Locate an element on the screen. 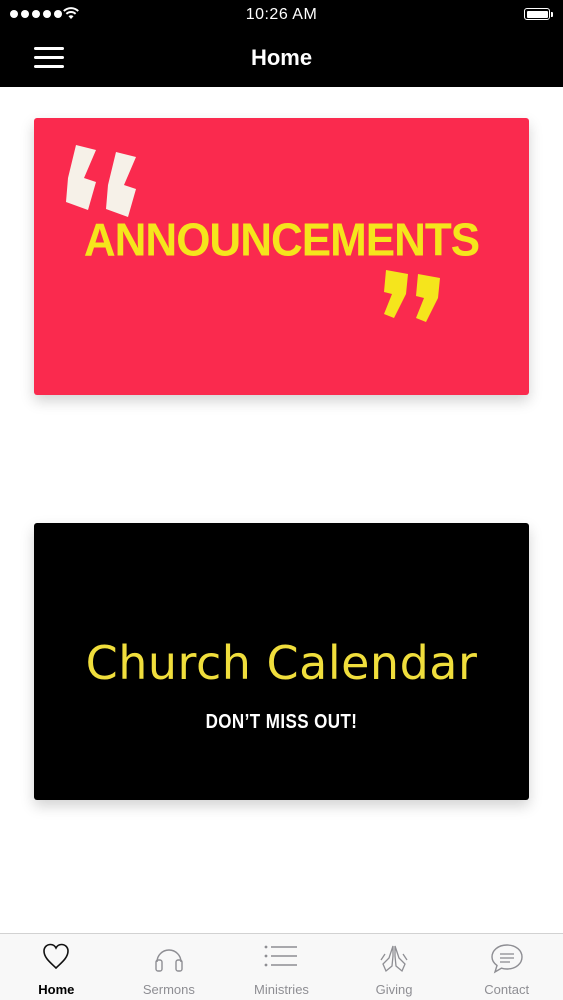 The image size is (563, 1000). tab-giving: Giving is located at coordinates (394, 967).